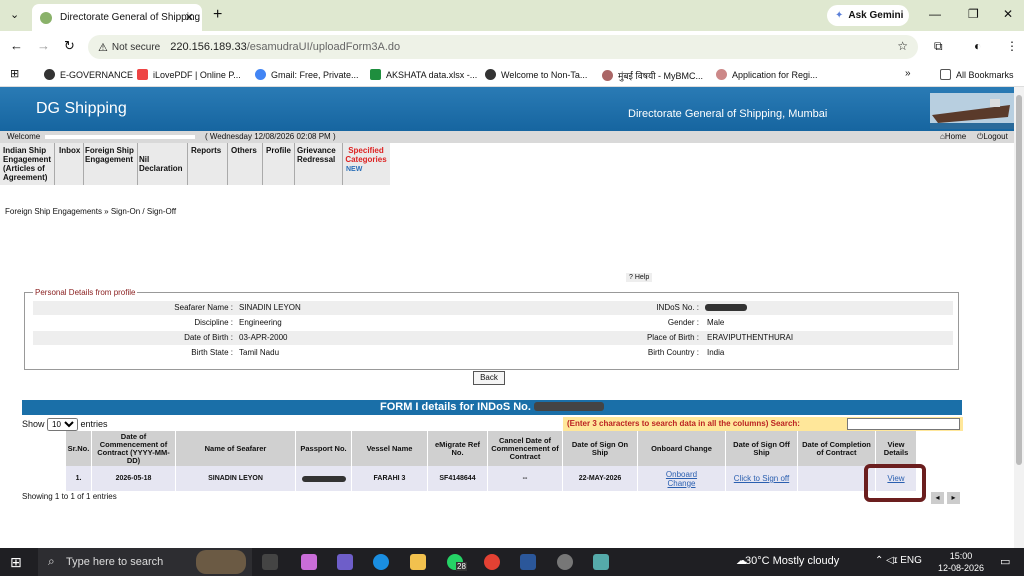 The width and height of the screenshot is (1024, 576). I want to click on page-scrollbar, so click(1019, 317).